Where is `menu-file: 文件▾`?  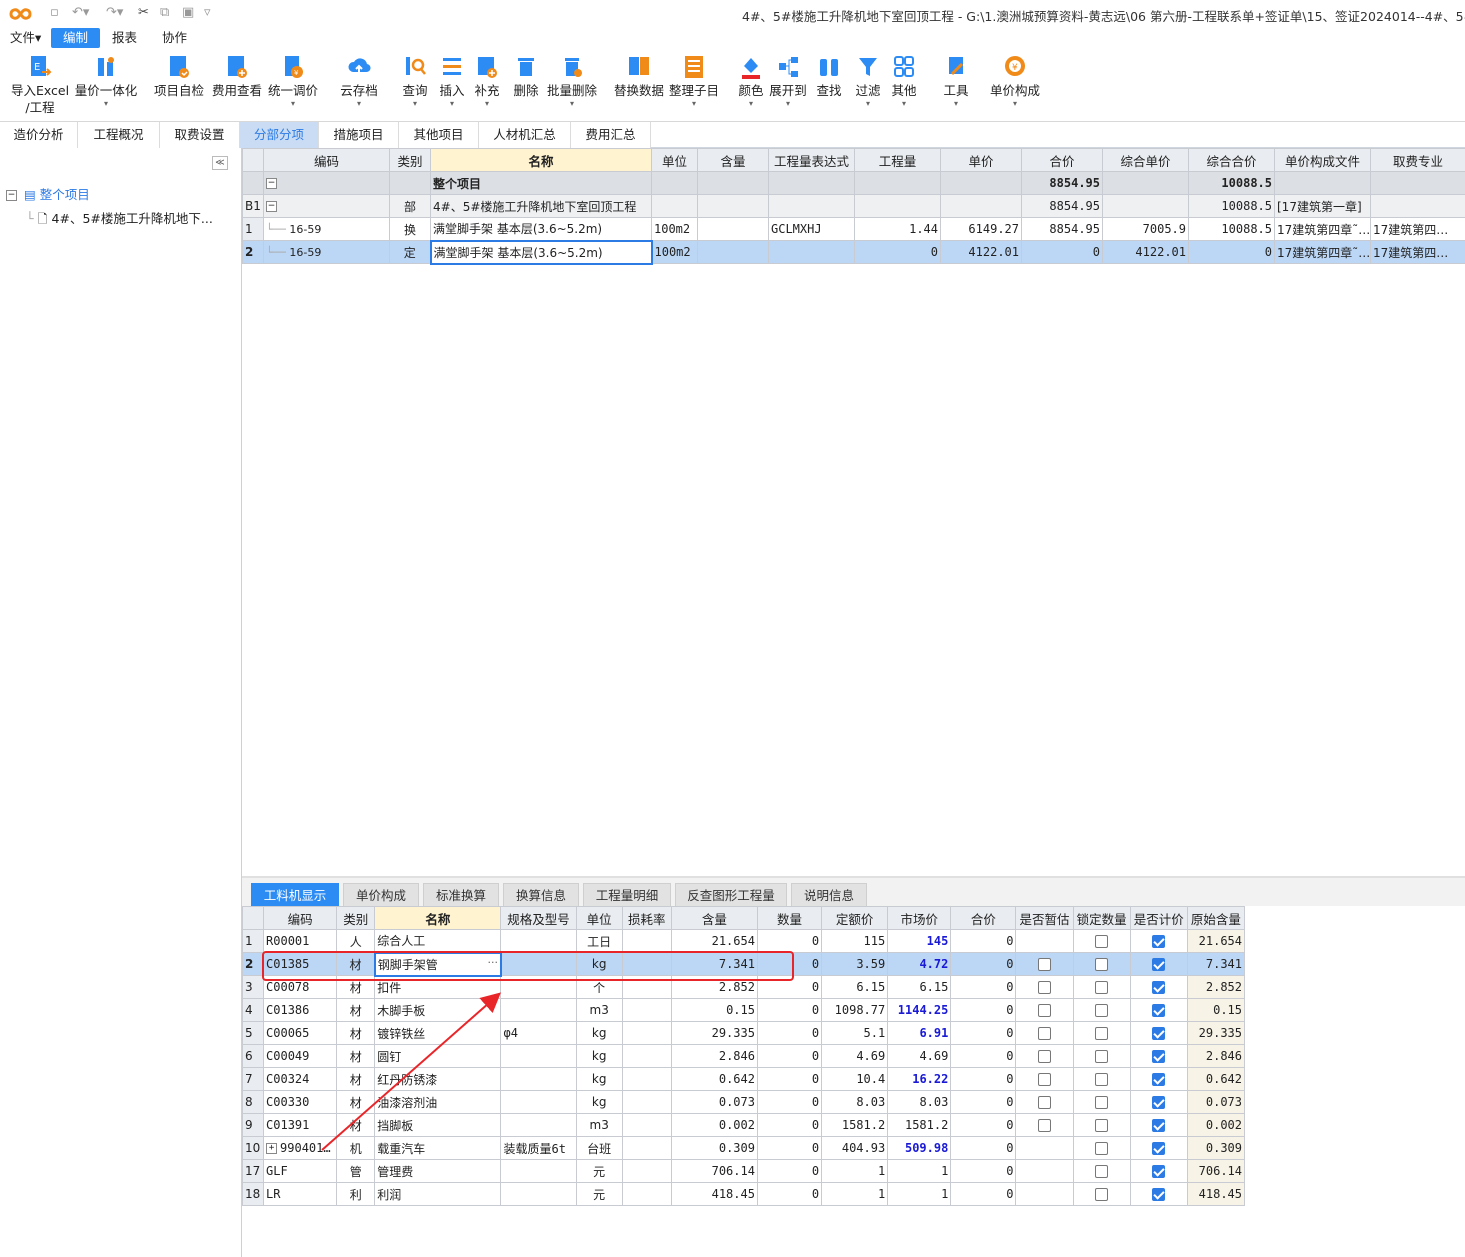
menu-file: 文件▾ is located at coordinates (27, 38).